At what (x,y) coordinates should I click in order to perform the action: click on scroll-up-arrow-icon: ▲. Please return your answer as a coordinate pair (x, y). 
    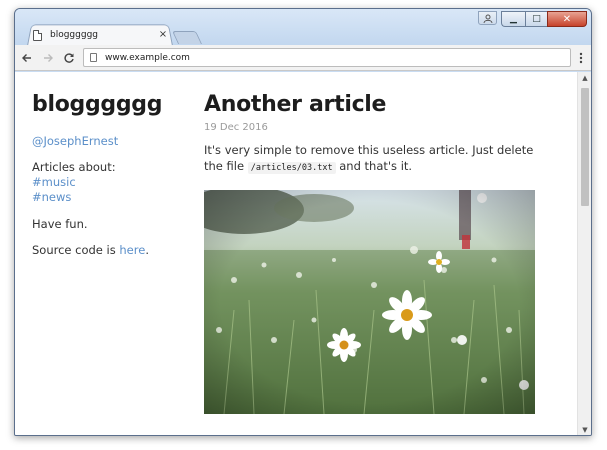
    Looking at the image, I should click on (584, 78).